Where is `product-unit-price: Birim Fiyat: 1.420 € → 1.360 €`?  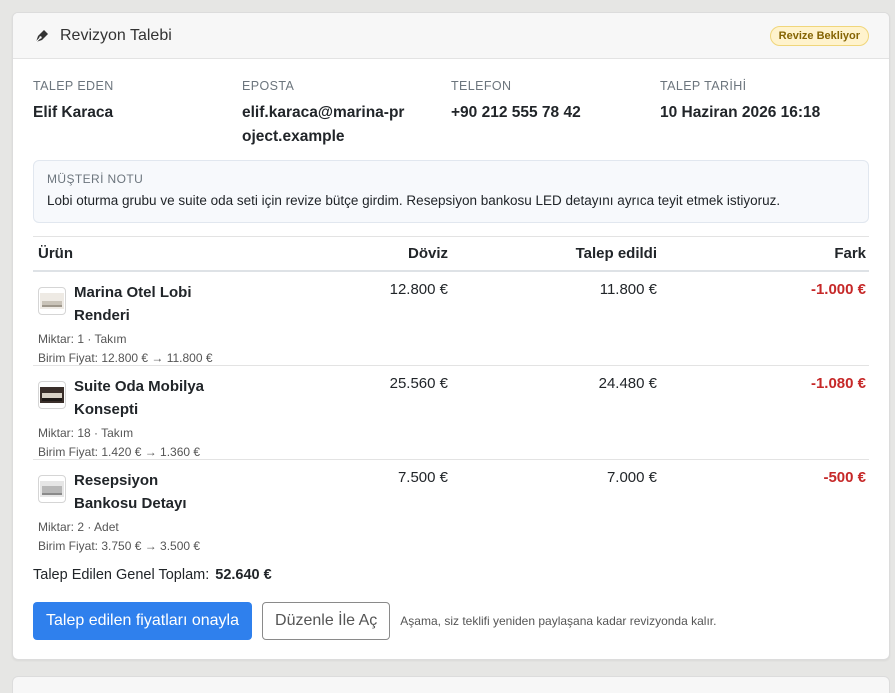 product-unit-price: Birim Fiyat: 1.420 € → 1.360 € is located at coordinates (119, 452).